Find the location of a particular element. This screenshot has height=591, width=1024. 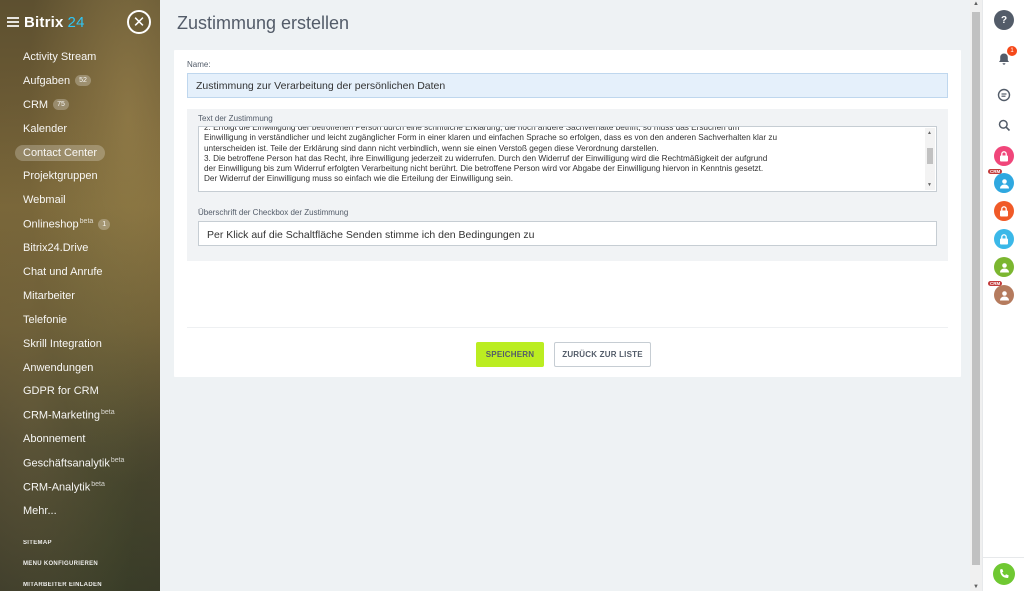

help-icon: ? is located at coordinates (1004, 20).